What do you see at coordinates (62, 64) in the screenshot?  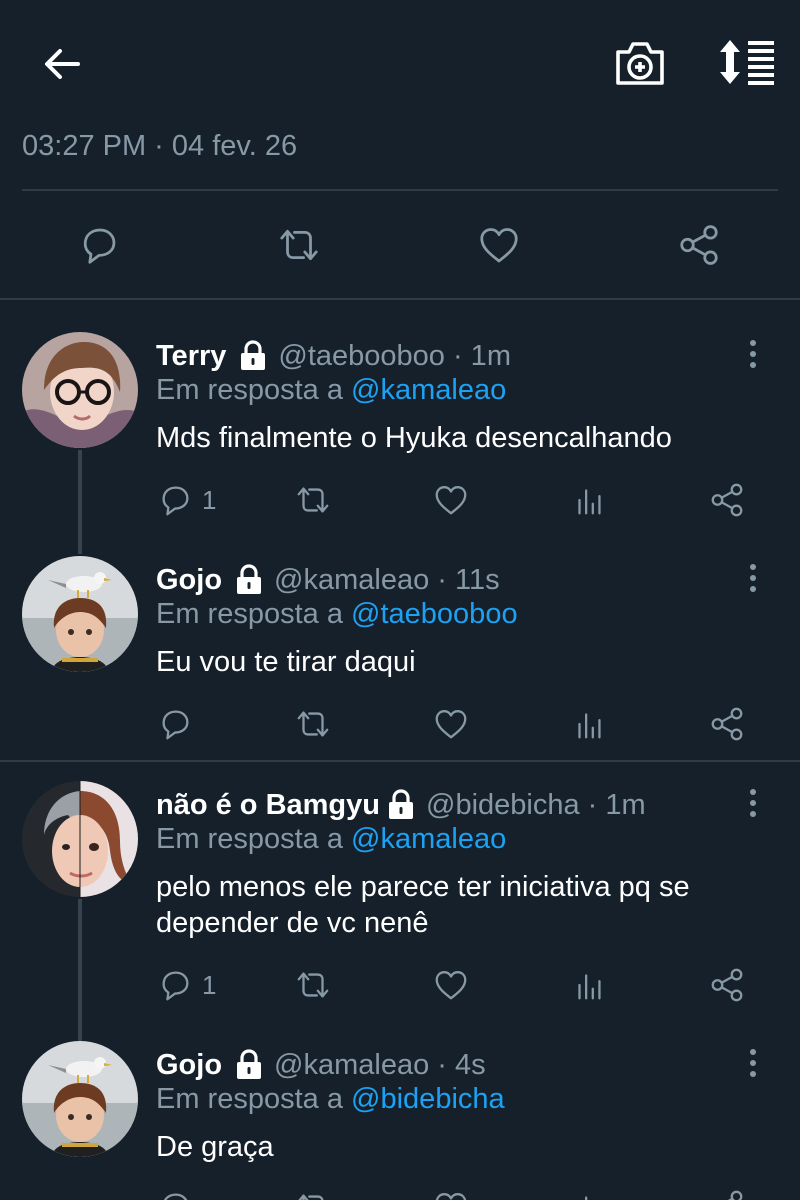 I see `back-arrow-icon` at bounding box center [62, 64].